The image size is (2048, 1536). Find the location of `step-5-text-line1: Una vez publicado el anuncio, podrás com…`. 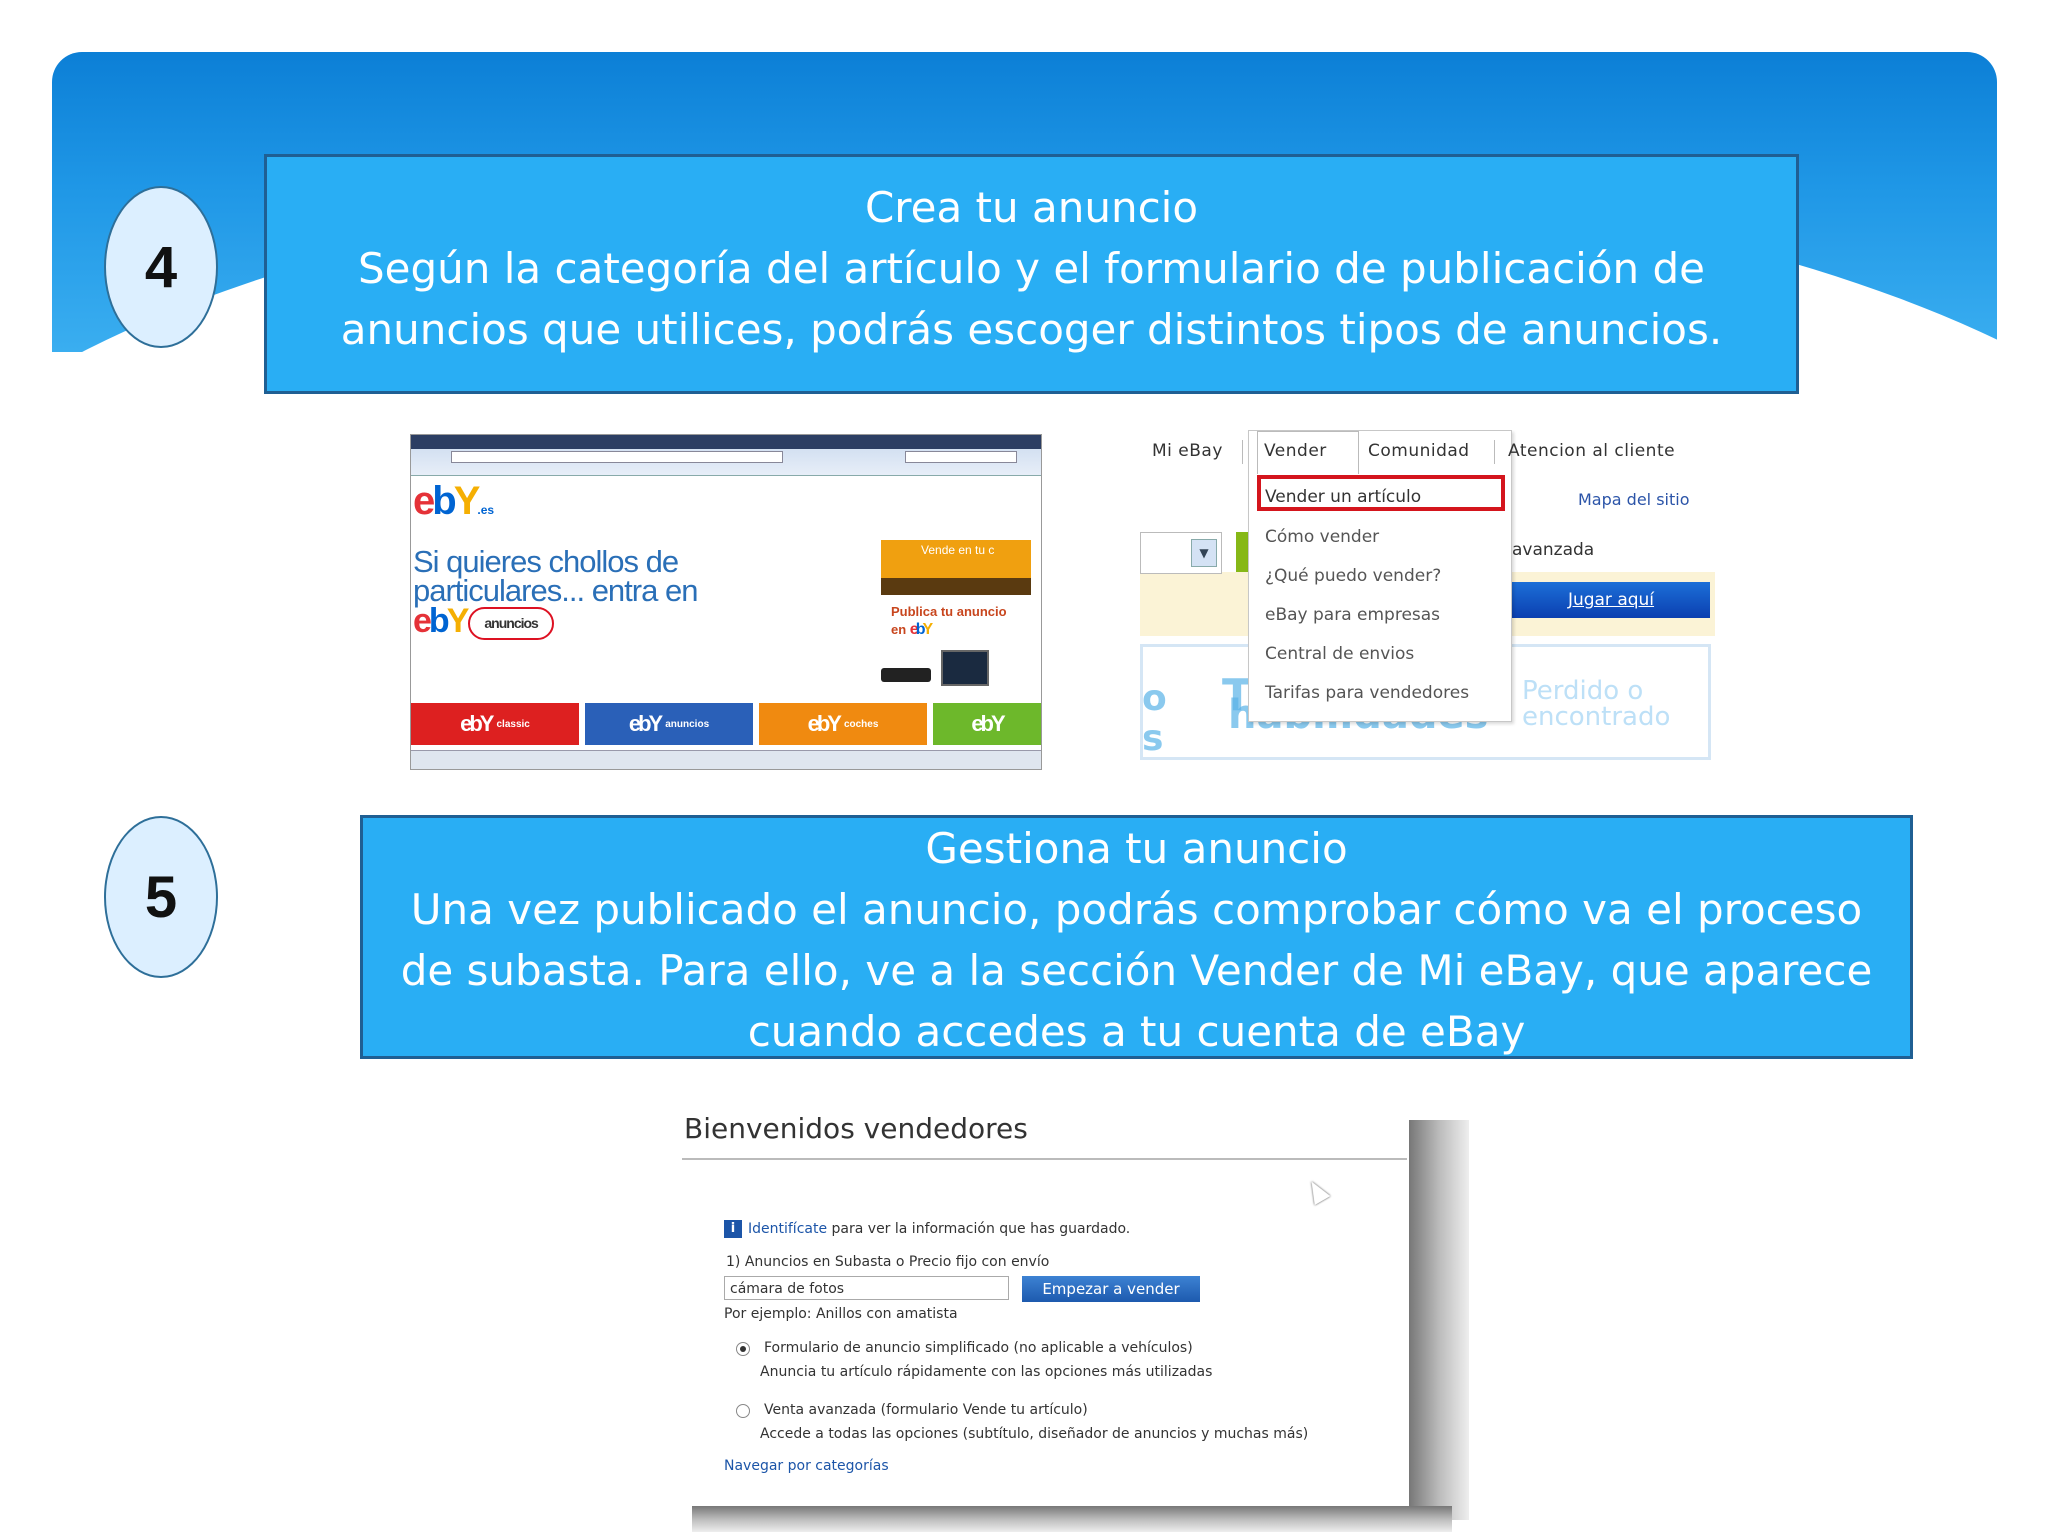

step-5-text-line1: Una vez publicado el anuncio, podrás com… is located at coordinates (1136, 909).